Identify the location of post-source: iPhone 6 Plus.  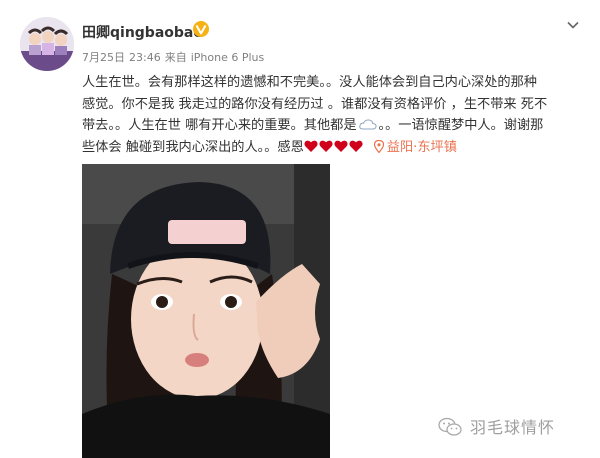
(228, 57).